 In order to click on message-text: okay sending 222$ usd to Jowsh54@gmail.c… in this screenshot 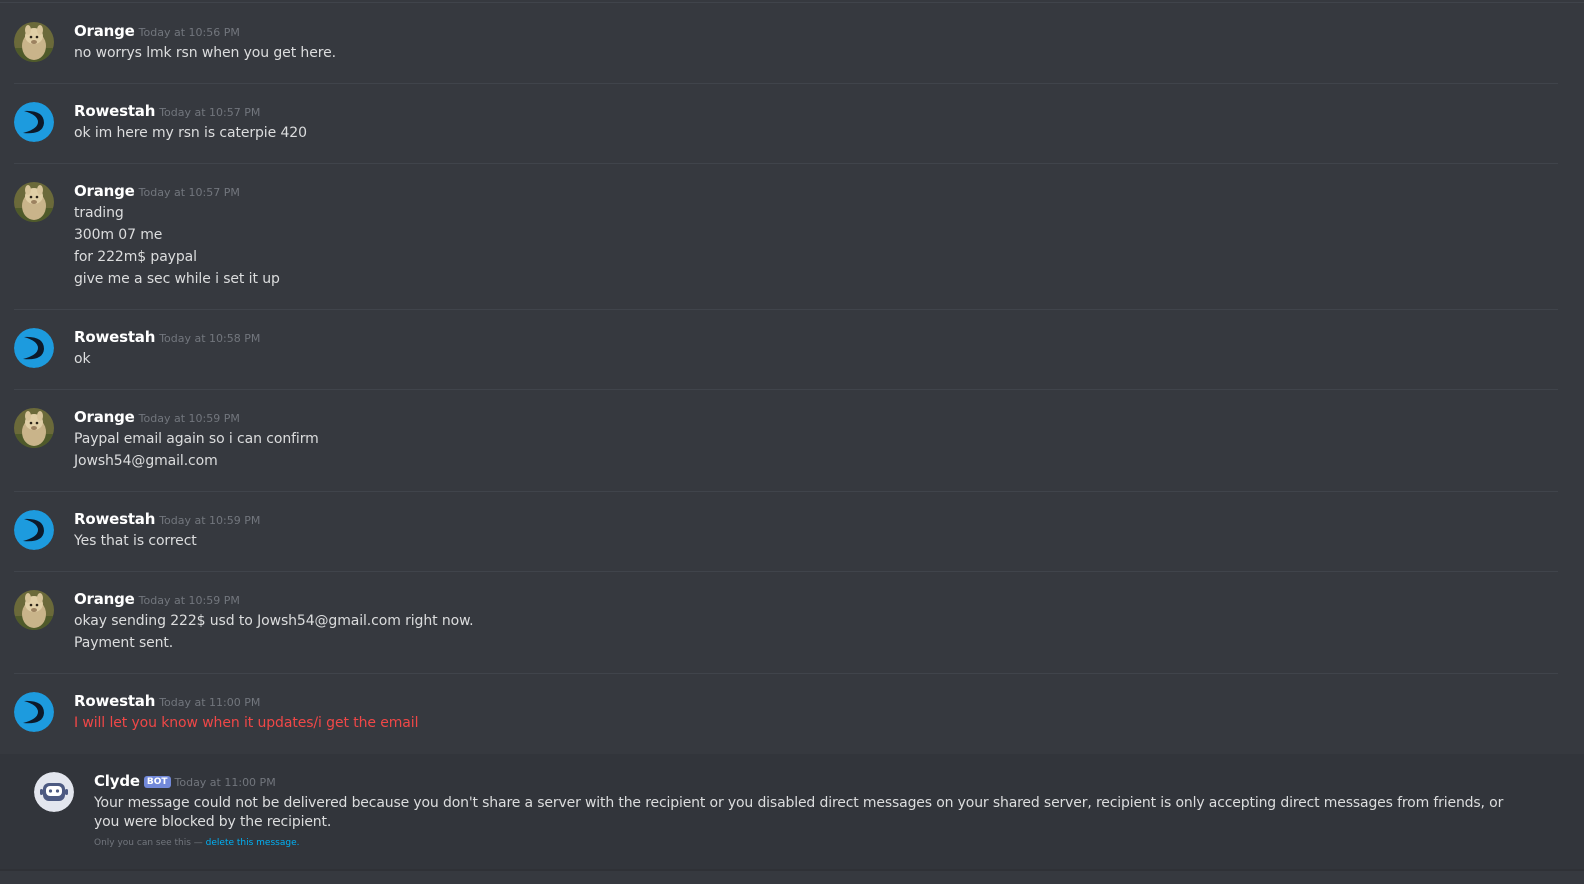, I will do `click(274, 621)`.